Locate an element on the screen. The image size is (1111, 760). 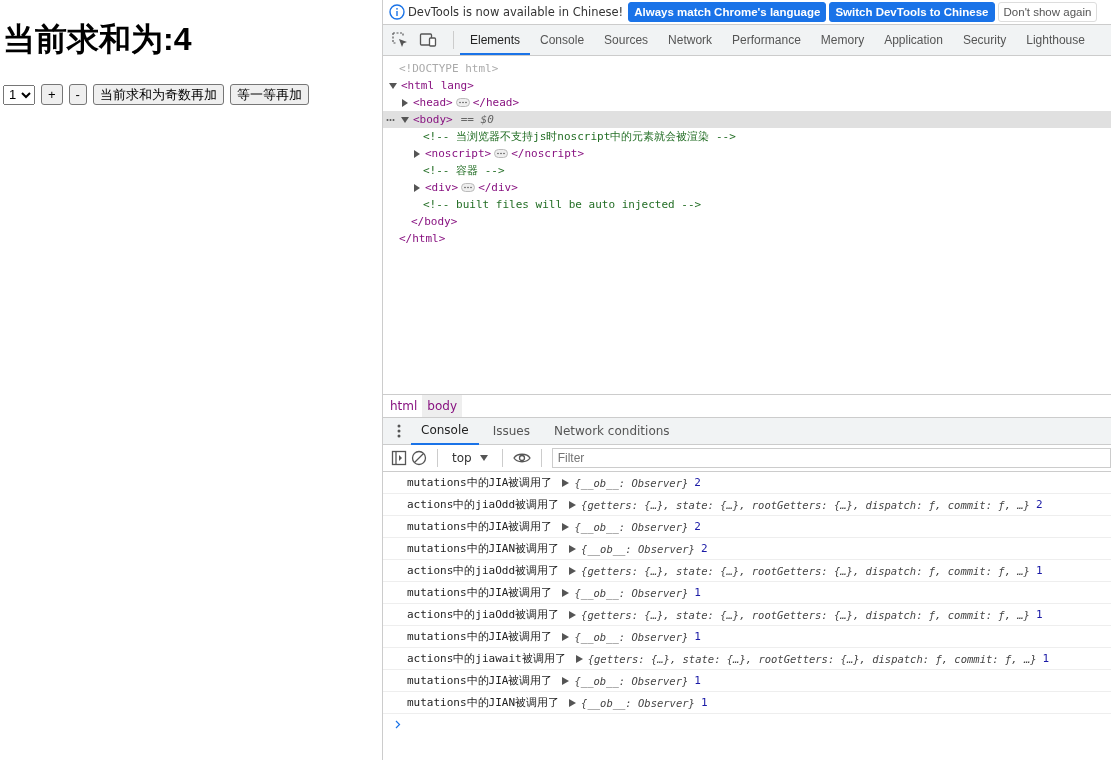
html-comment: <!-- built files will be auto injected --> is located at coordinates (562, 204).